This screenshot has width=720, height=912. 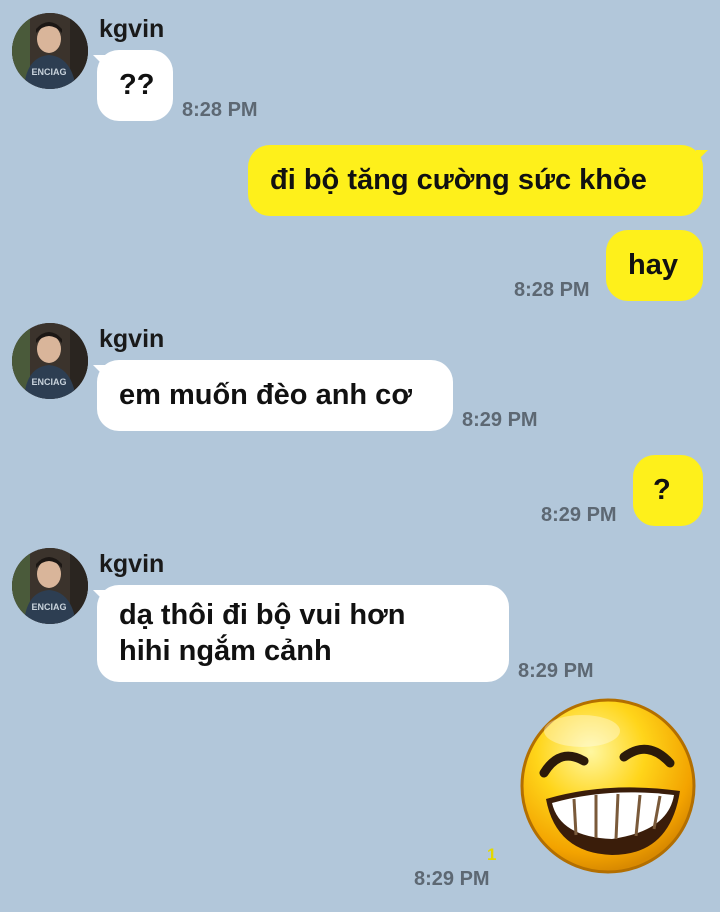 I want to click on message-text: em muốn đèo anh cơ, so click(x=265, y=395).